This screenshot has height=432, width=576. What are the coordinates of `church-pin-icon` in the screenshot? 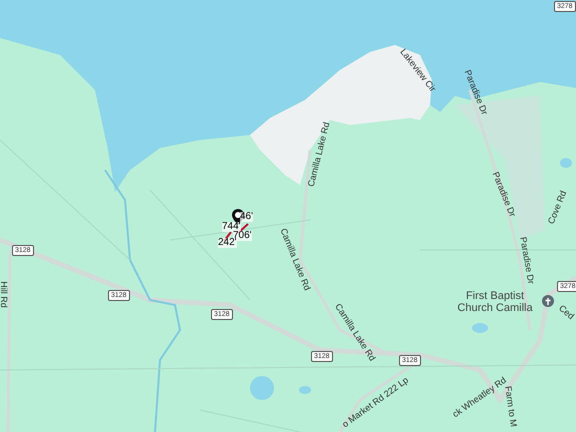 It's located at (548, 302).